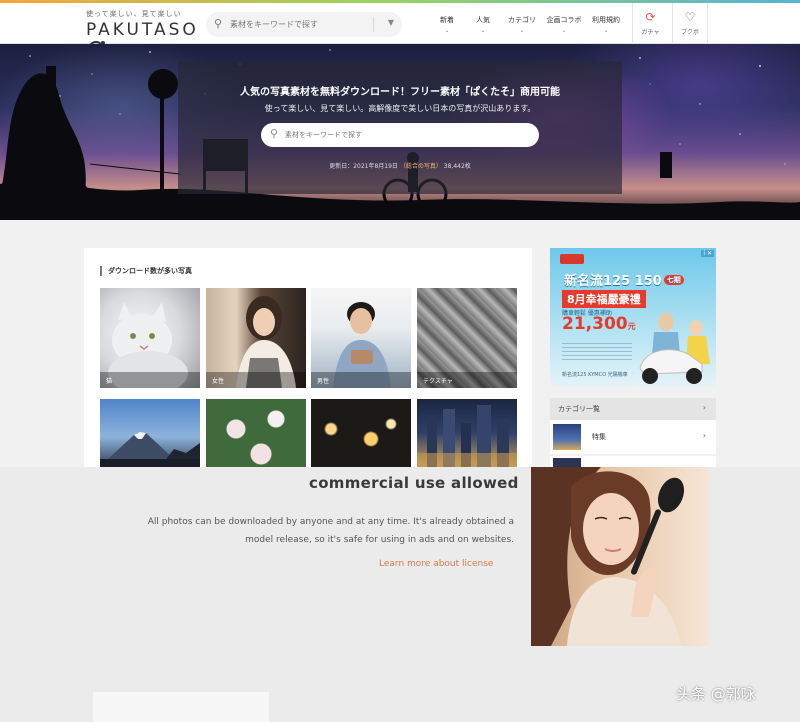 The image size is (800, 722). Describe the element at coordinates (414, 483) in the screenshot. I see `commercial-title: commercial use allowed` at that location.